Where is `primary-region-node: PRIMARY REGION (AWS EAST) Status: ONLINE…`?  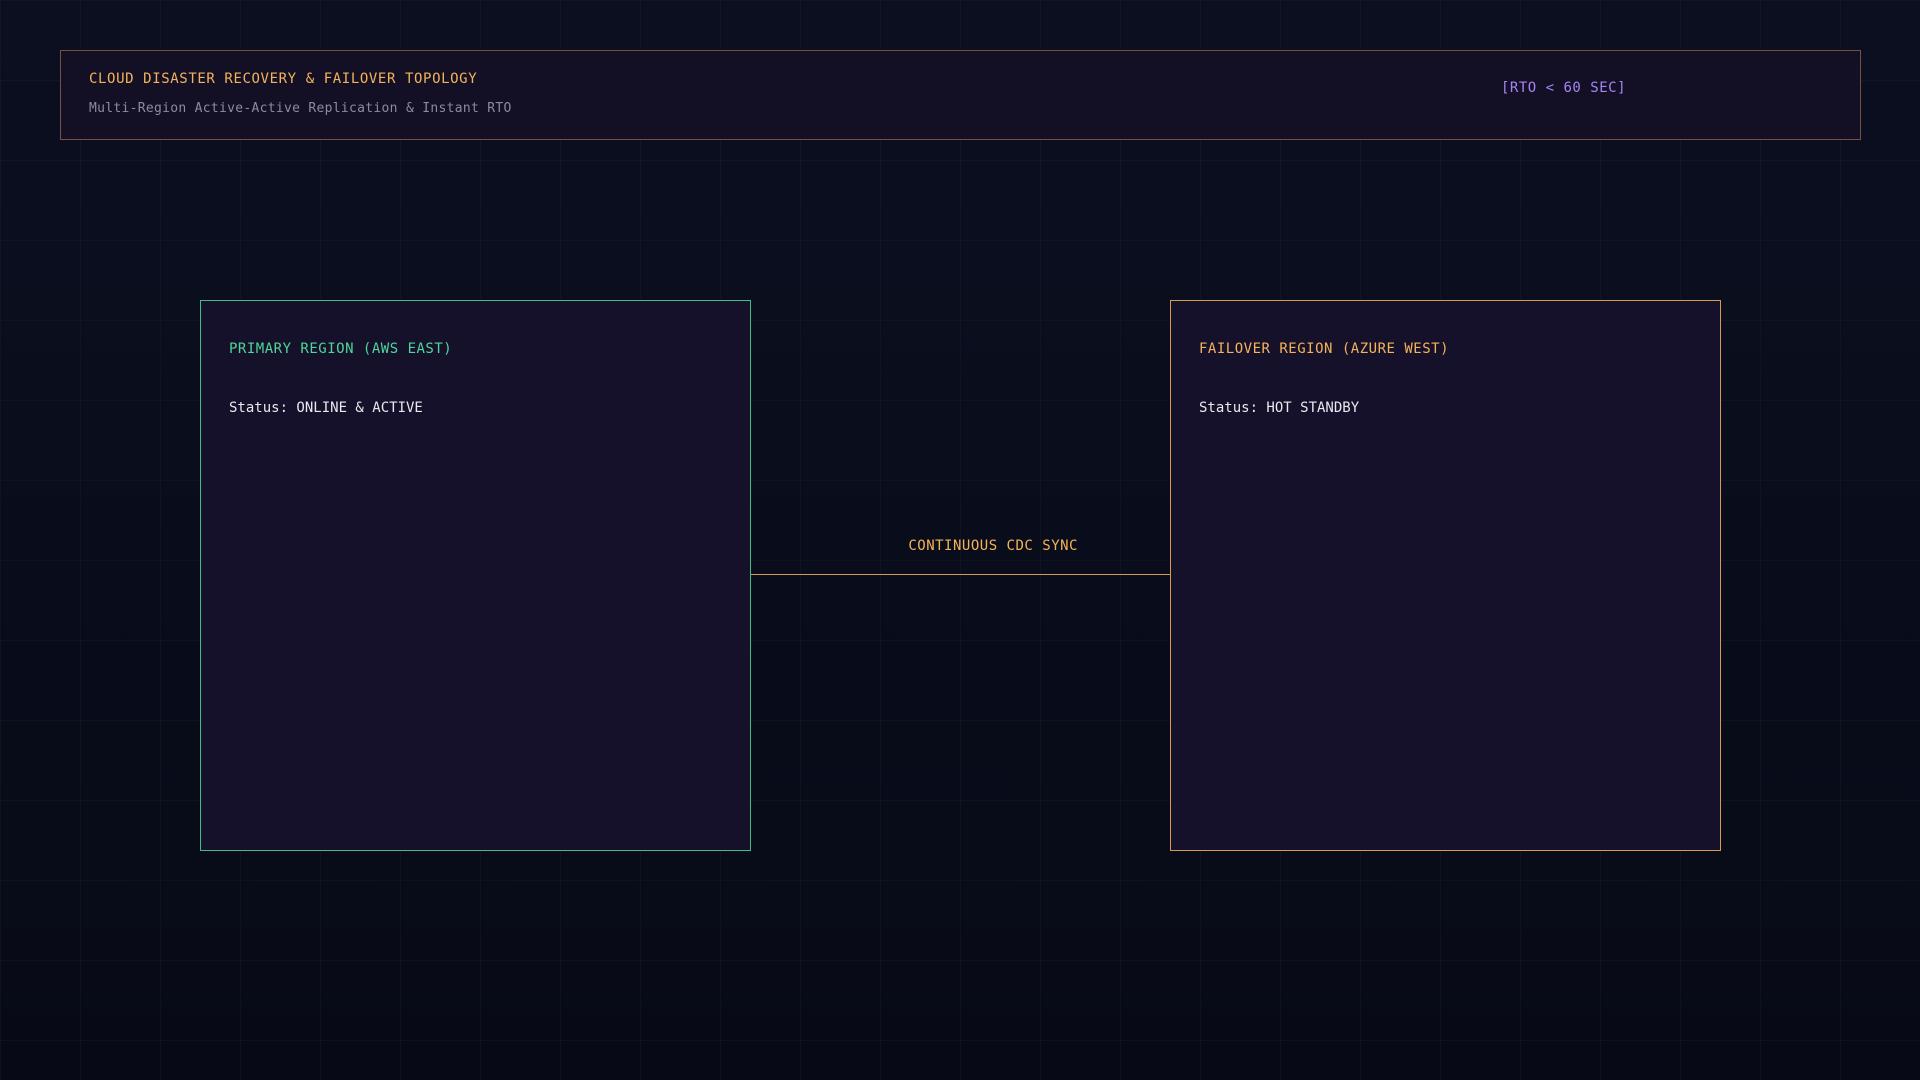
primary-region-node: PRIMARY REGION (AWS EAST) Status: ONLINE… is located at coordinates (475, 575).